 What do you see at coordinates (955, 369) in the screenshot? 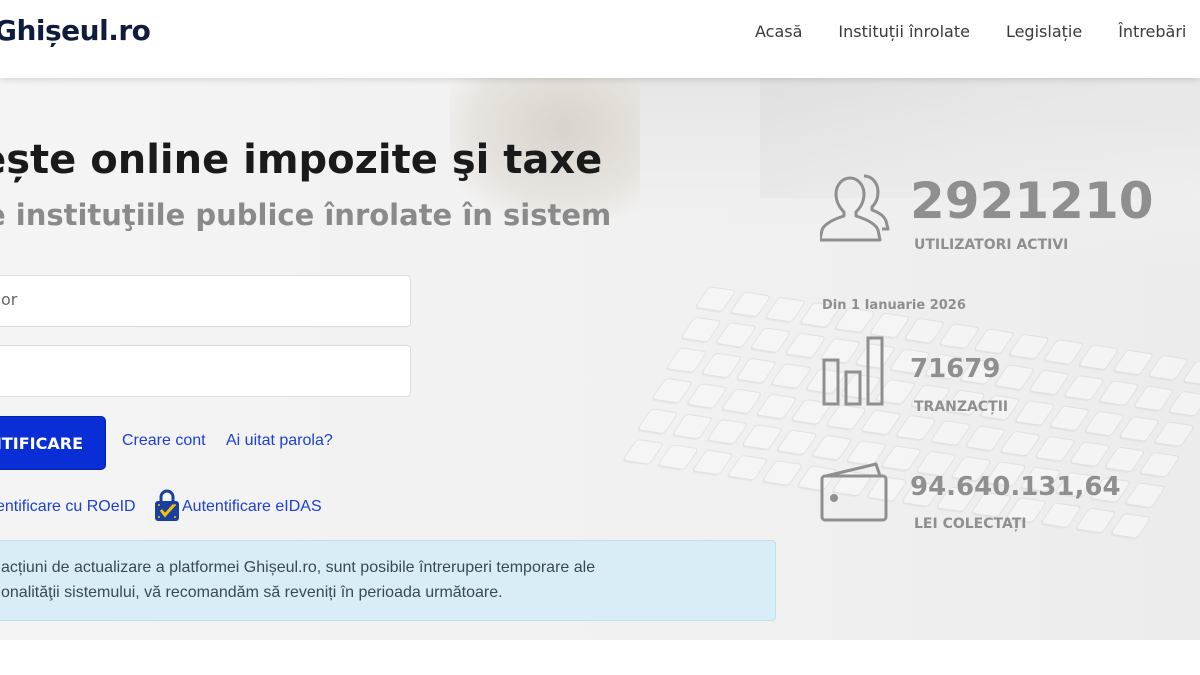
I see `transactions-count: 71679` at bounding box center [955, 369].